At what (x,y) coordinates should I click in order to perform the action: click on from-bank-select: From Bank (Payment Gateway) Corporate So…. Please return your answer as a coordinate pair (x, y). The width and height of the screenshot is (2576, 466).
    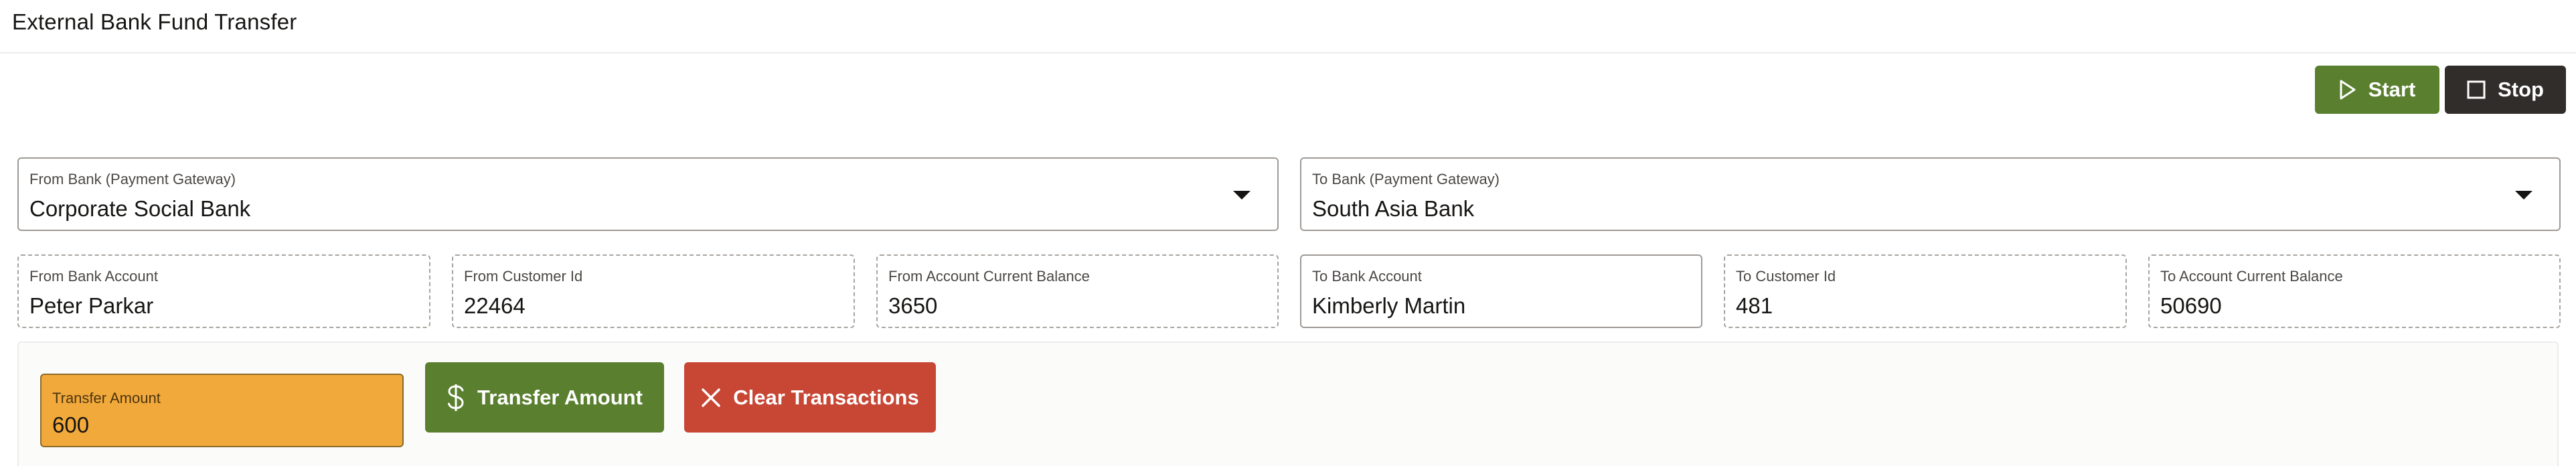
    Looking at the image, I should click on (648, 194).